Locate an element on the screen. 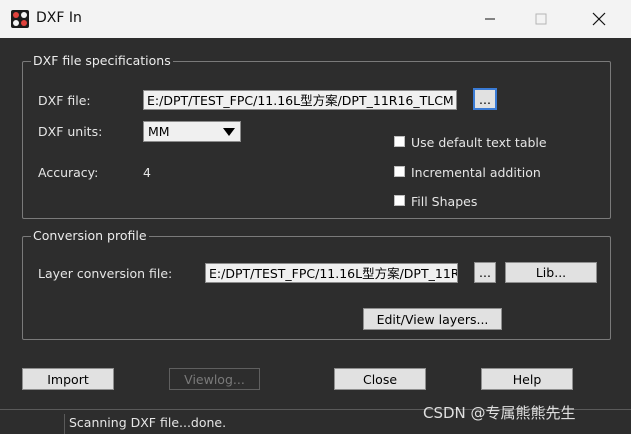  fill-shapes-checkbox is located at coordinates (399, 200).